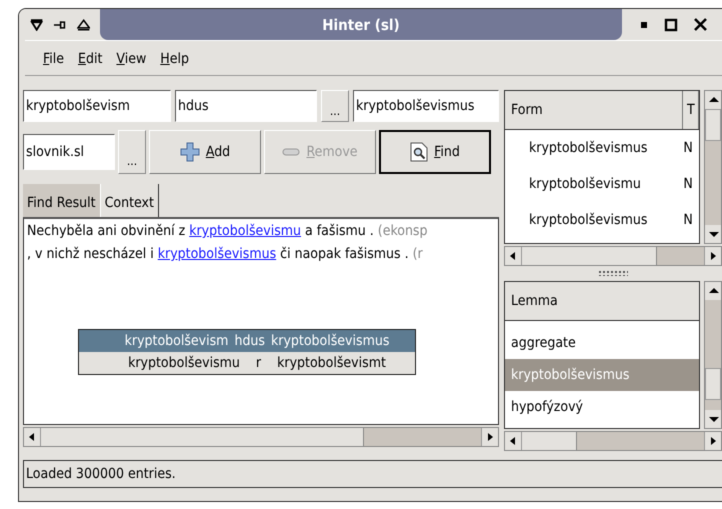 The image size is (722, 509). I want to click on add-button: Add, so click(205, 152).